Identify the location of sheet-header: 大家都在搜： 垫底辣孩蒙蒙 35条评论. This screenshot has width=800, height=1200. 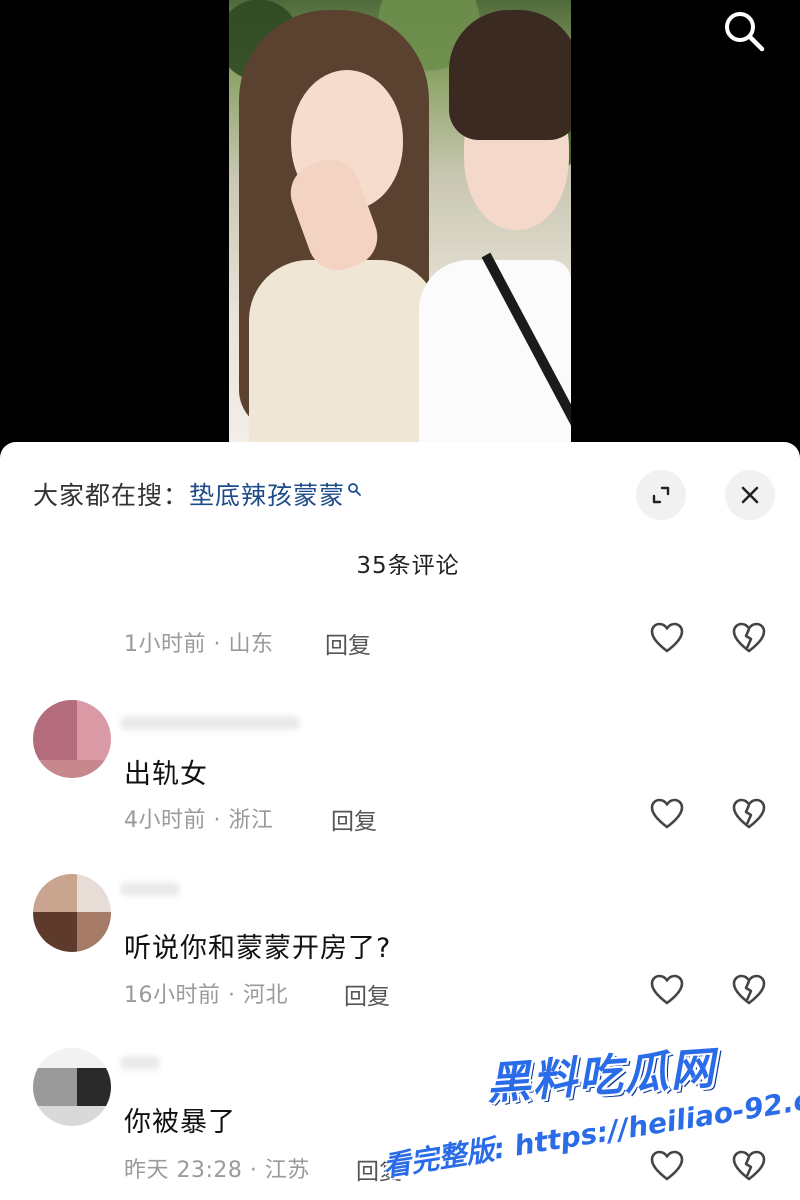
(400, 510).